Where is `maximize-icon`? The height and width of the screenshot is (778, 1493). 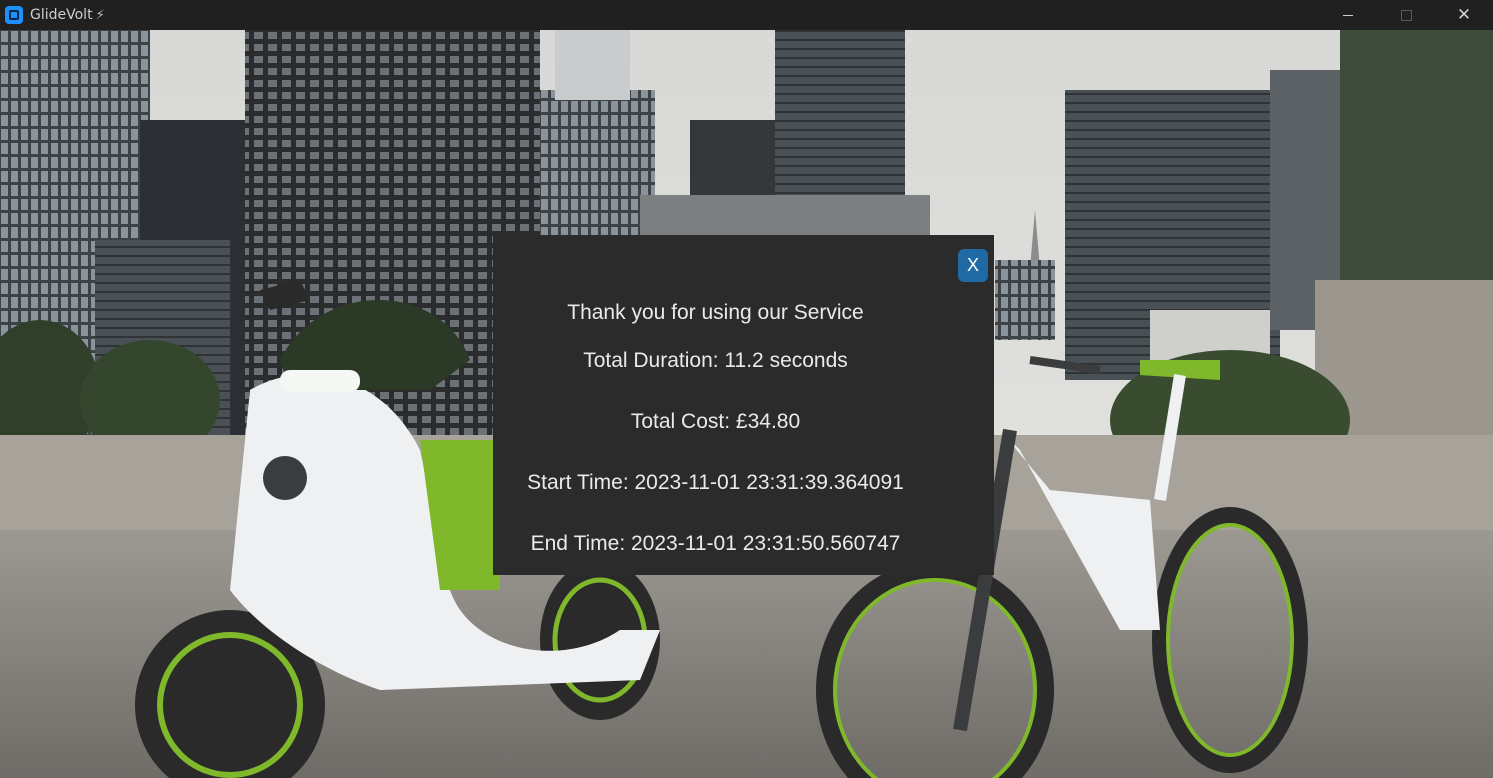 maximize-icon is located at coordinates (1406, 15).